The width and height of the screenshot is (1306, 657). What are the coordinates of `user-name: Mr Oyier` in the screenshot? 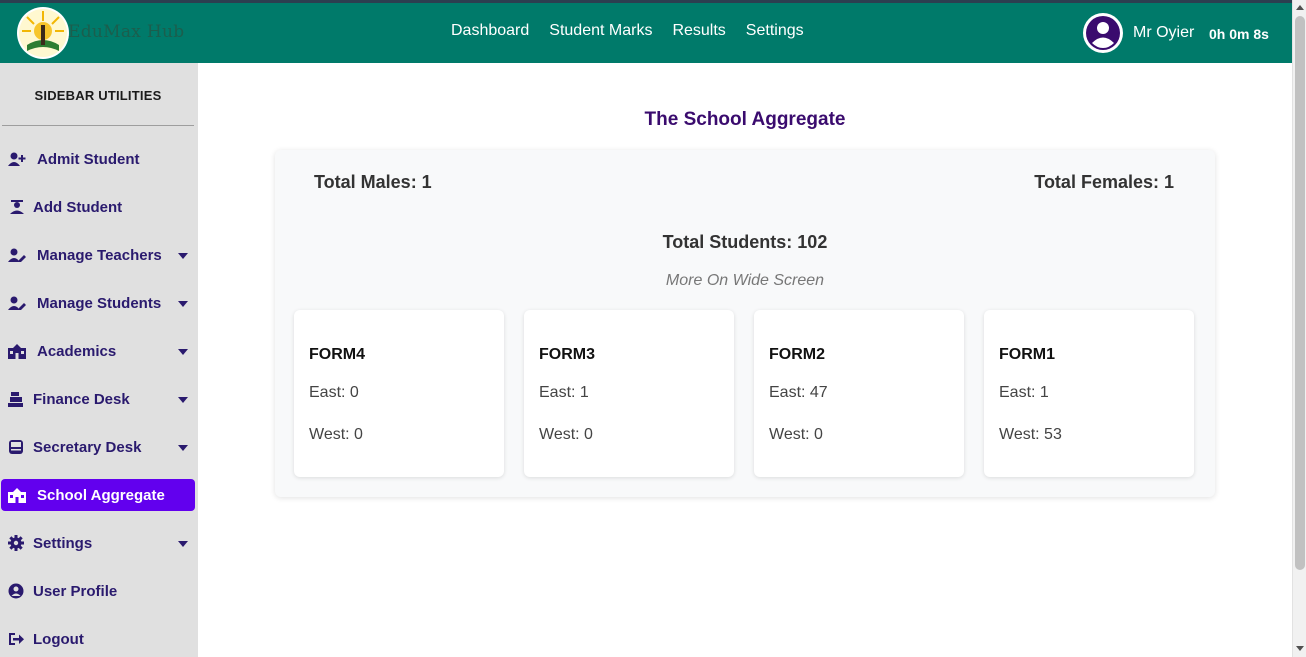 It's located at (1163, 33).